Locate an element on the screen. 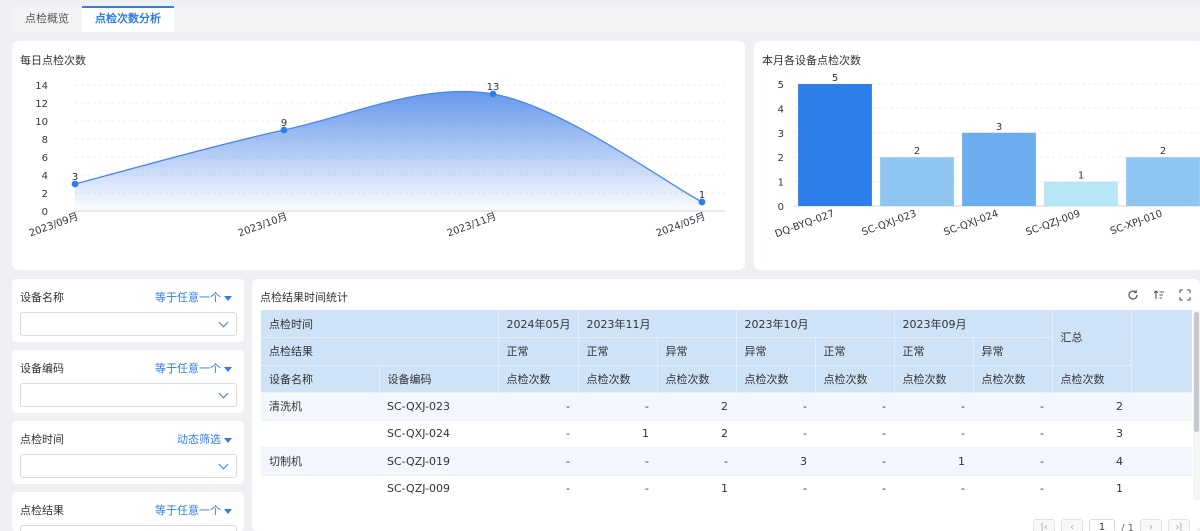 This screenshot has width=1200, height=531. filter-device-code: 设备编码 等于任意一个 is located at coordinates (128, 381).